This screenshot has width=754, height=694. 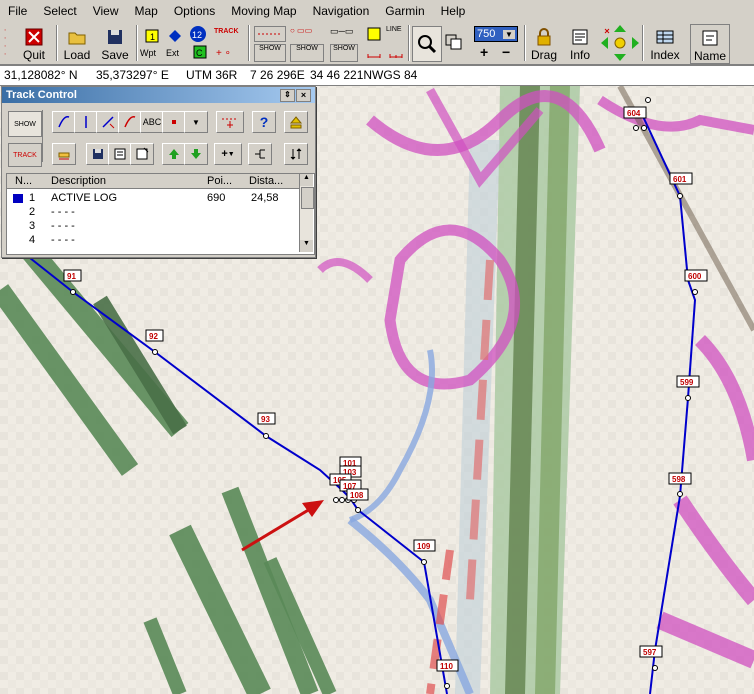 I want to click on ruler-icon, so click(x=396, y=52).